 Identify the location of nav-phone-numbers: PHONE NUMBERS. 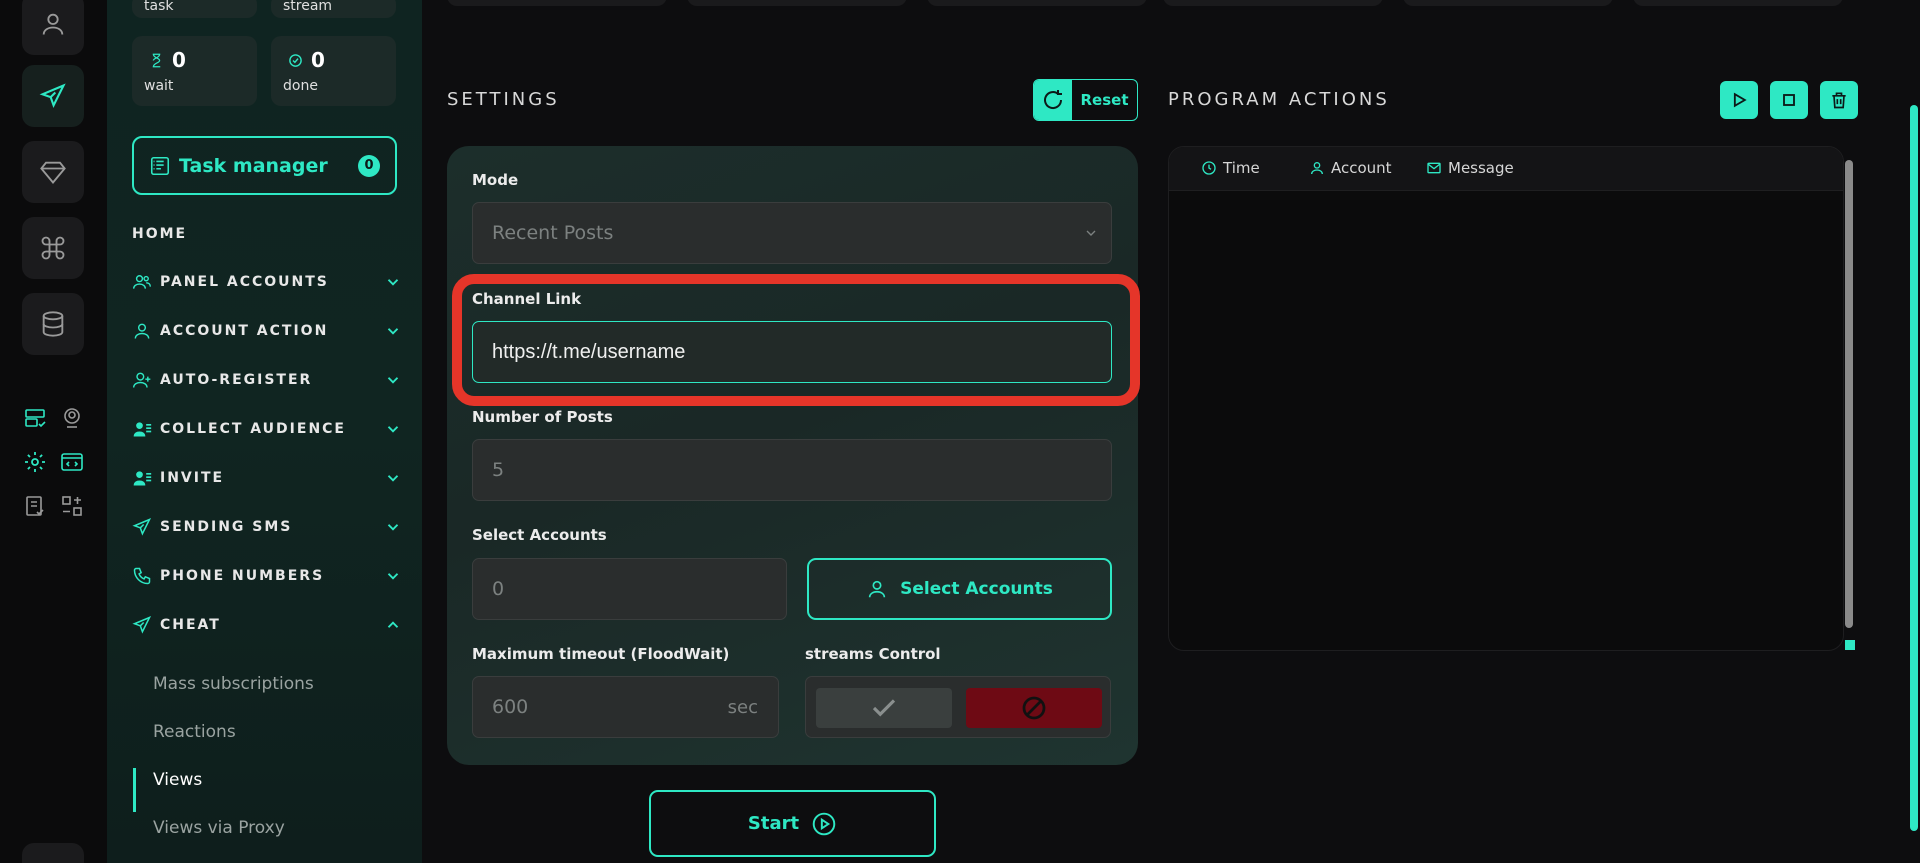
(267, 576).